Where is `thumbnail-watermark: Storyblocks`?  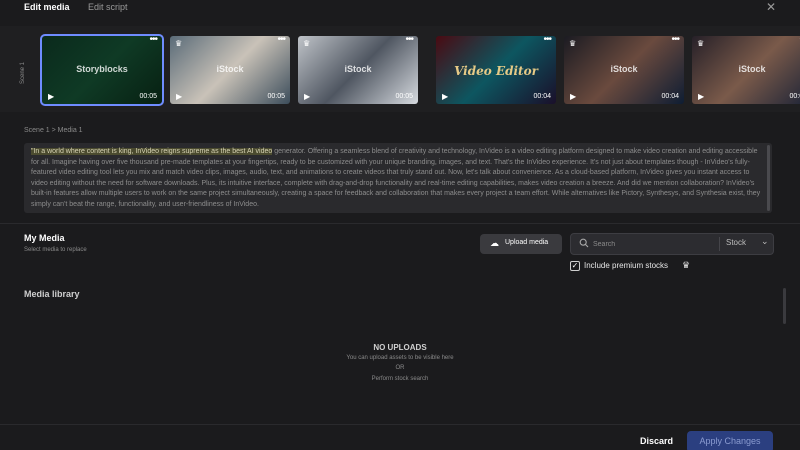
thumbnail-watermark: Storyblocks is located at coordinates (102, 69).